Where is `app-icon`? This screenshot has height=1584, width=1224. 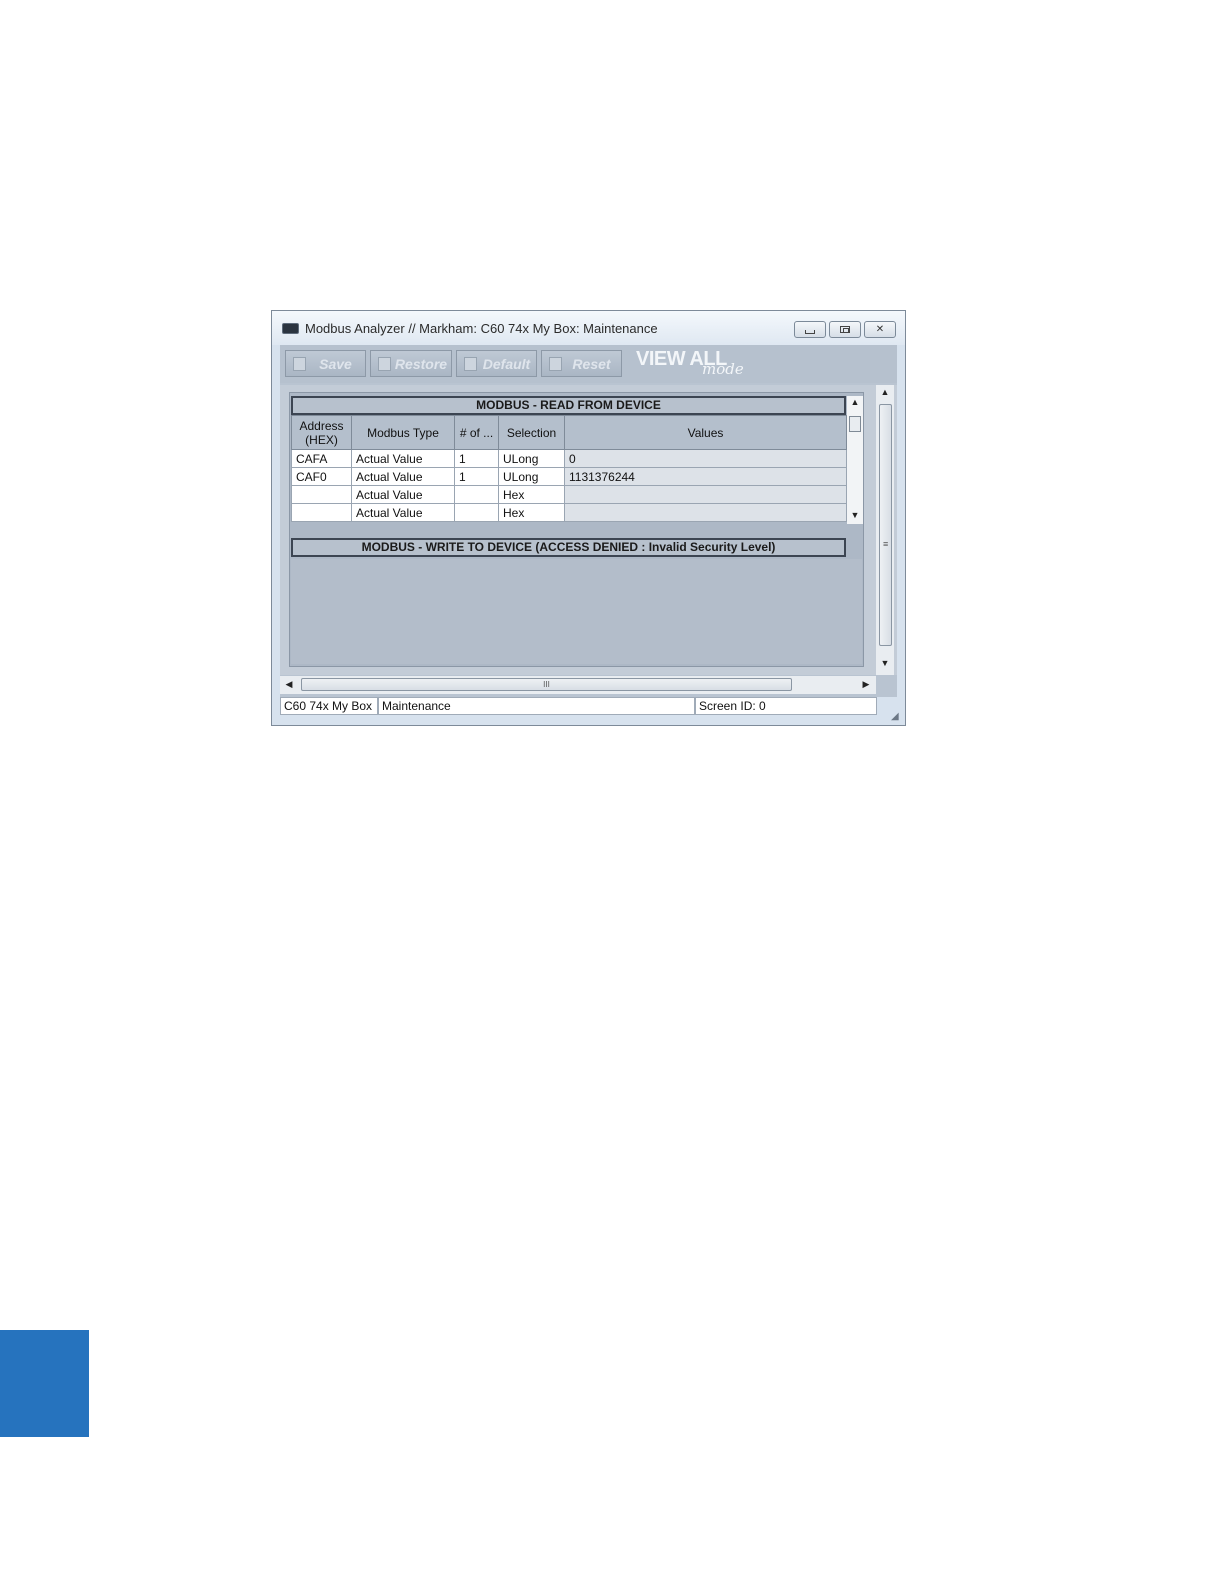
app-icon is located at coordinates (290, 328).